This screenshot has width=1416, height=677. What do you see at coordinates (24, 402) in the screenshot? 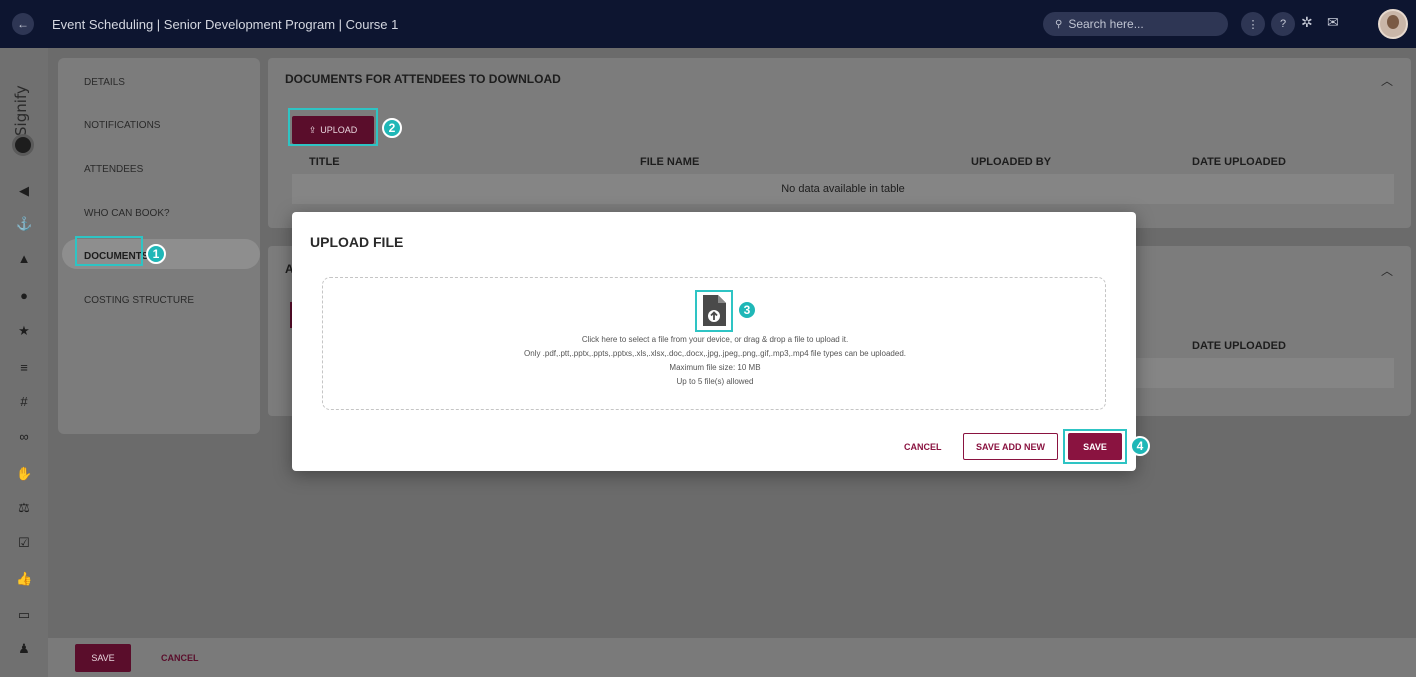
I see `hashtag-icon: #` at bounding box center [24, 402].